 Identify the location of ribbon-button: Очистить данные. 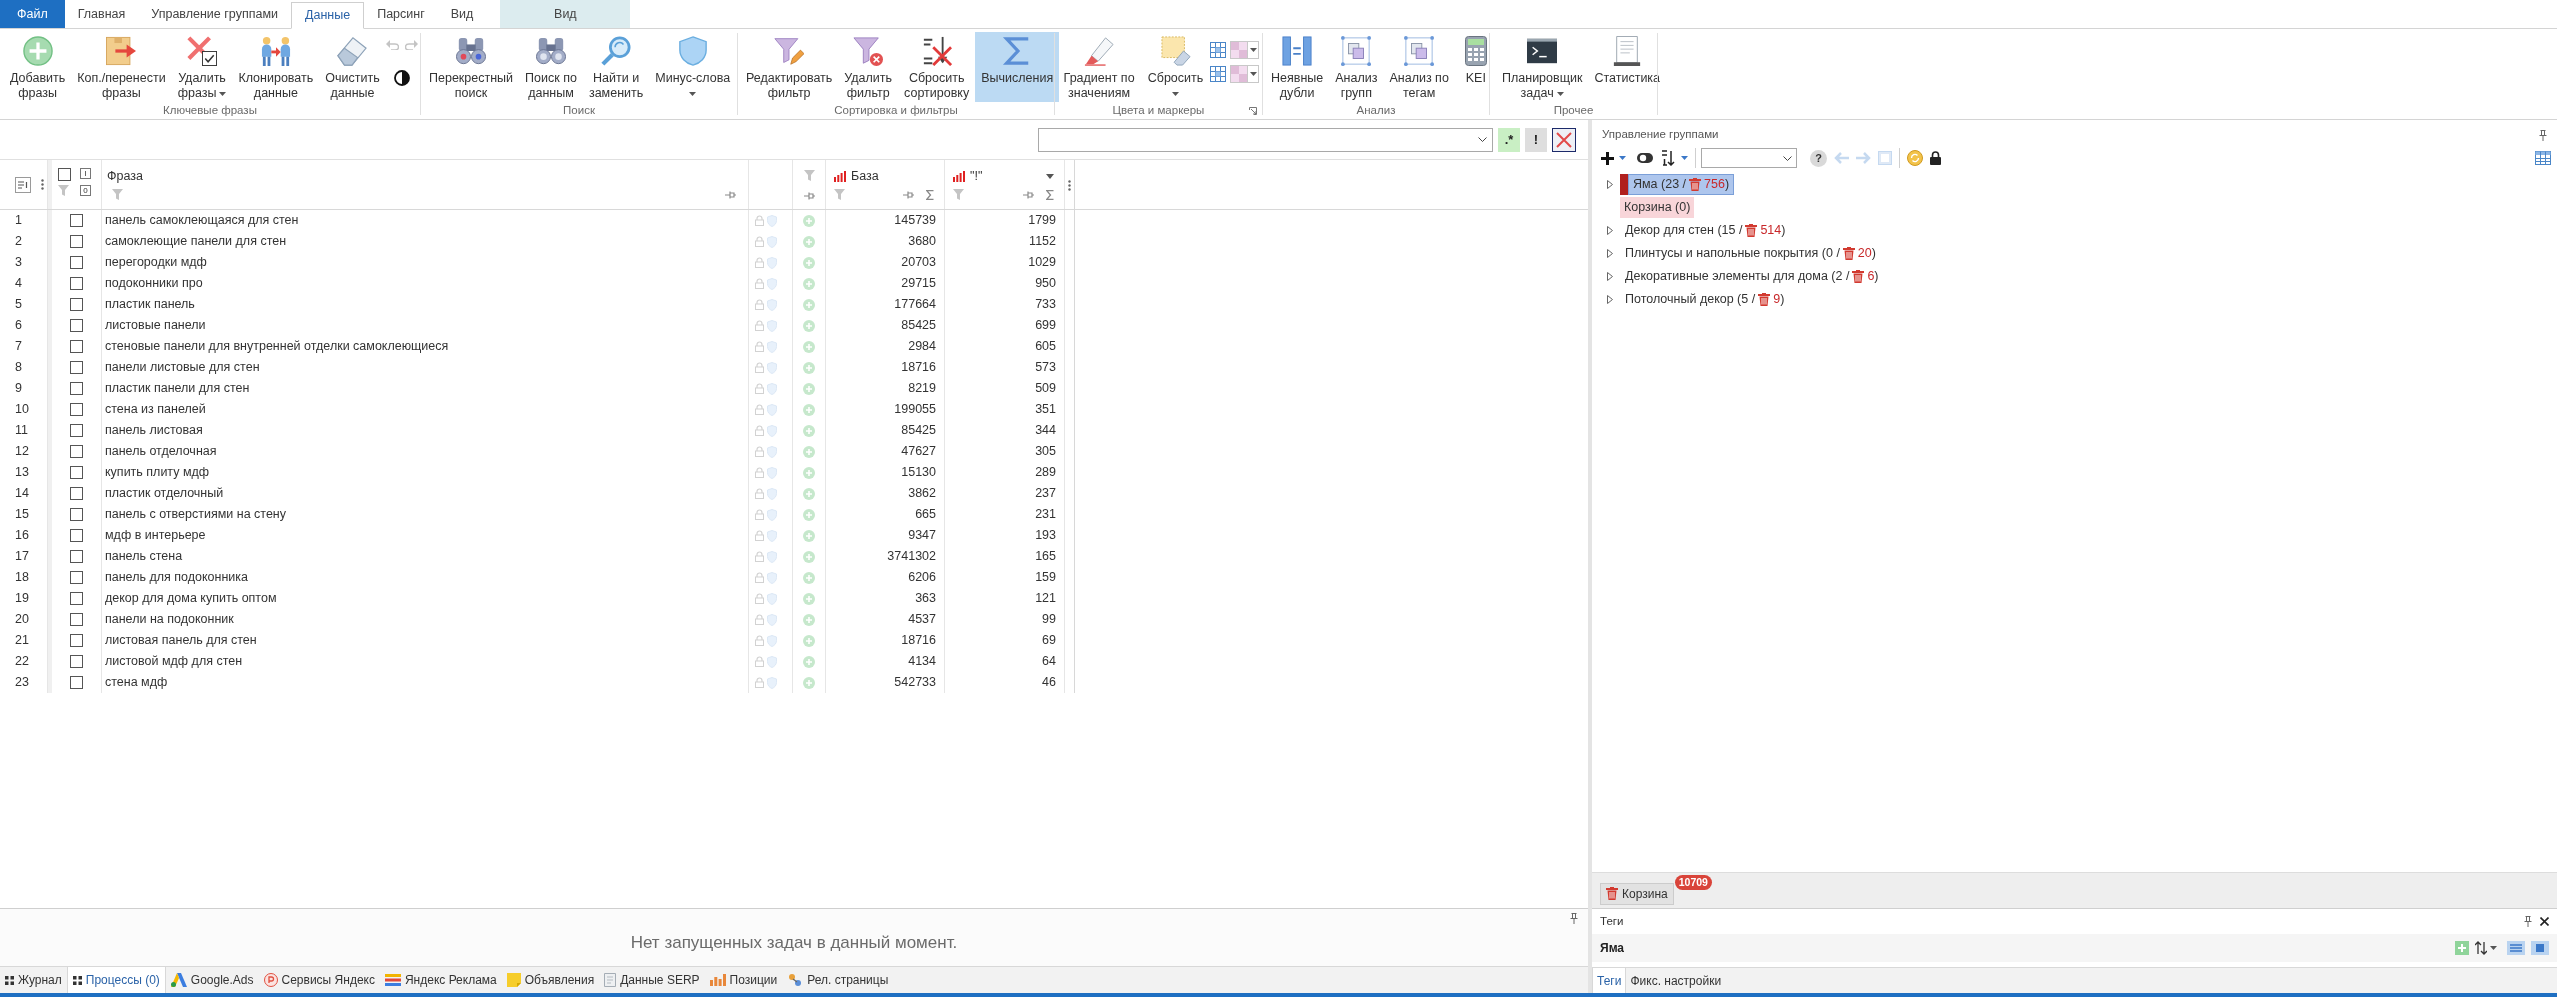
(352, 67).